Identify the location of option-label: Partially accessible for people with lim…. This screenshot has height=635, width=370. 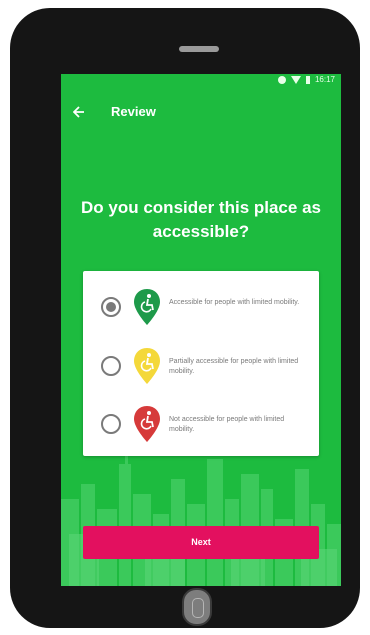
(234, 366).